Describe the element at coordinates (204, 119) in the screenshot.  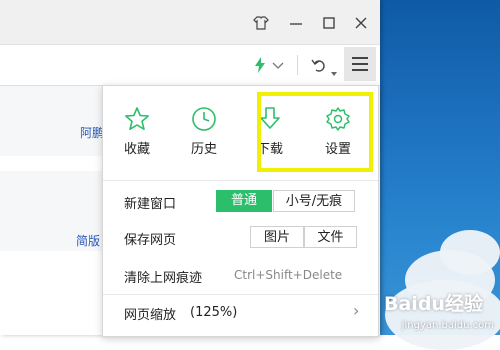
I see `clock-icon` at that location.